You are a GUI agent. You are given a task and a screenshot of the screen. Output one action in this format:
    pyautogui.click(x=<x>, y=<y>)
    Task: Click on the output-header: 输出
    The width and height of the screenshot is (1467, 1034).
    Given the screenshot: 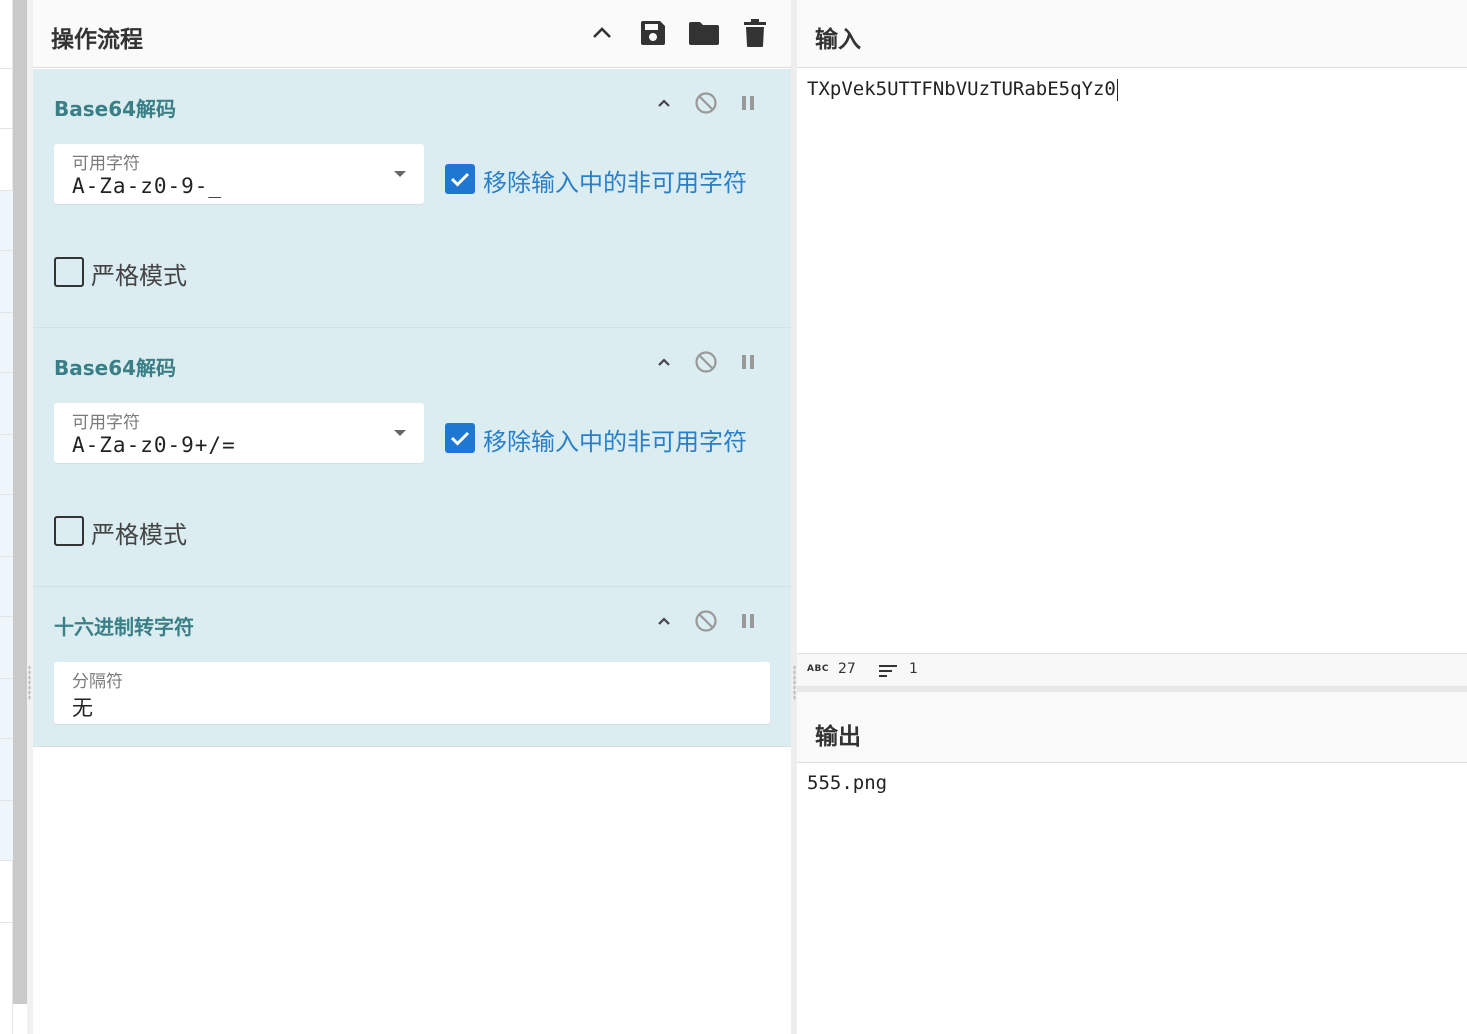 What is the action you would take?
    pyautogui.click(x=1132, y=727)
    